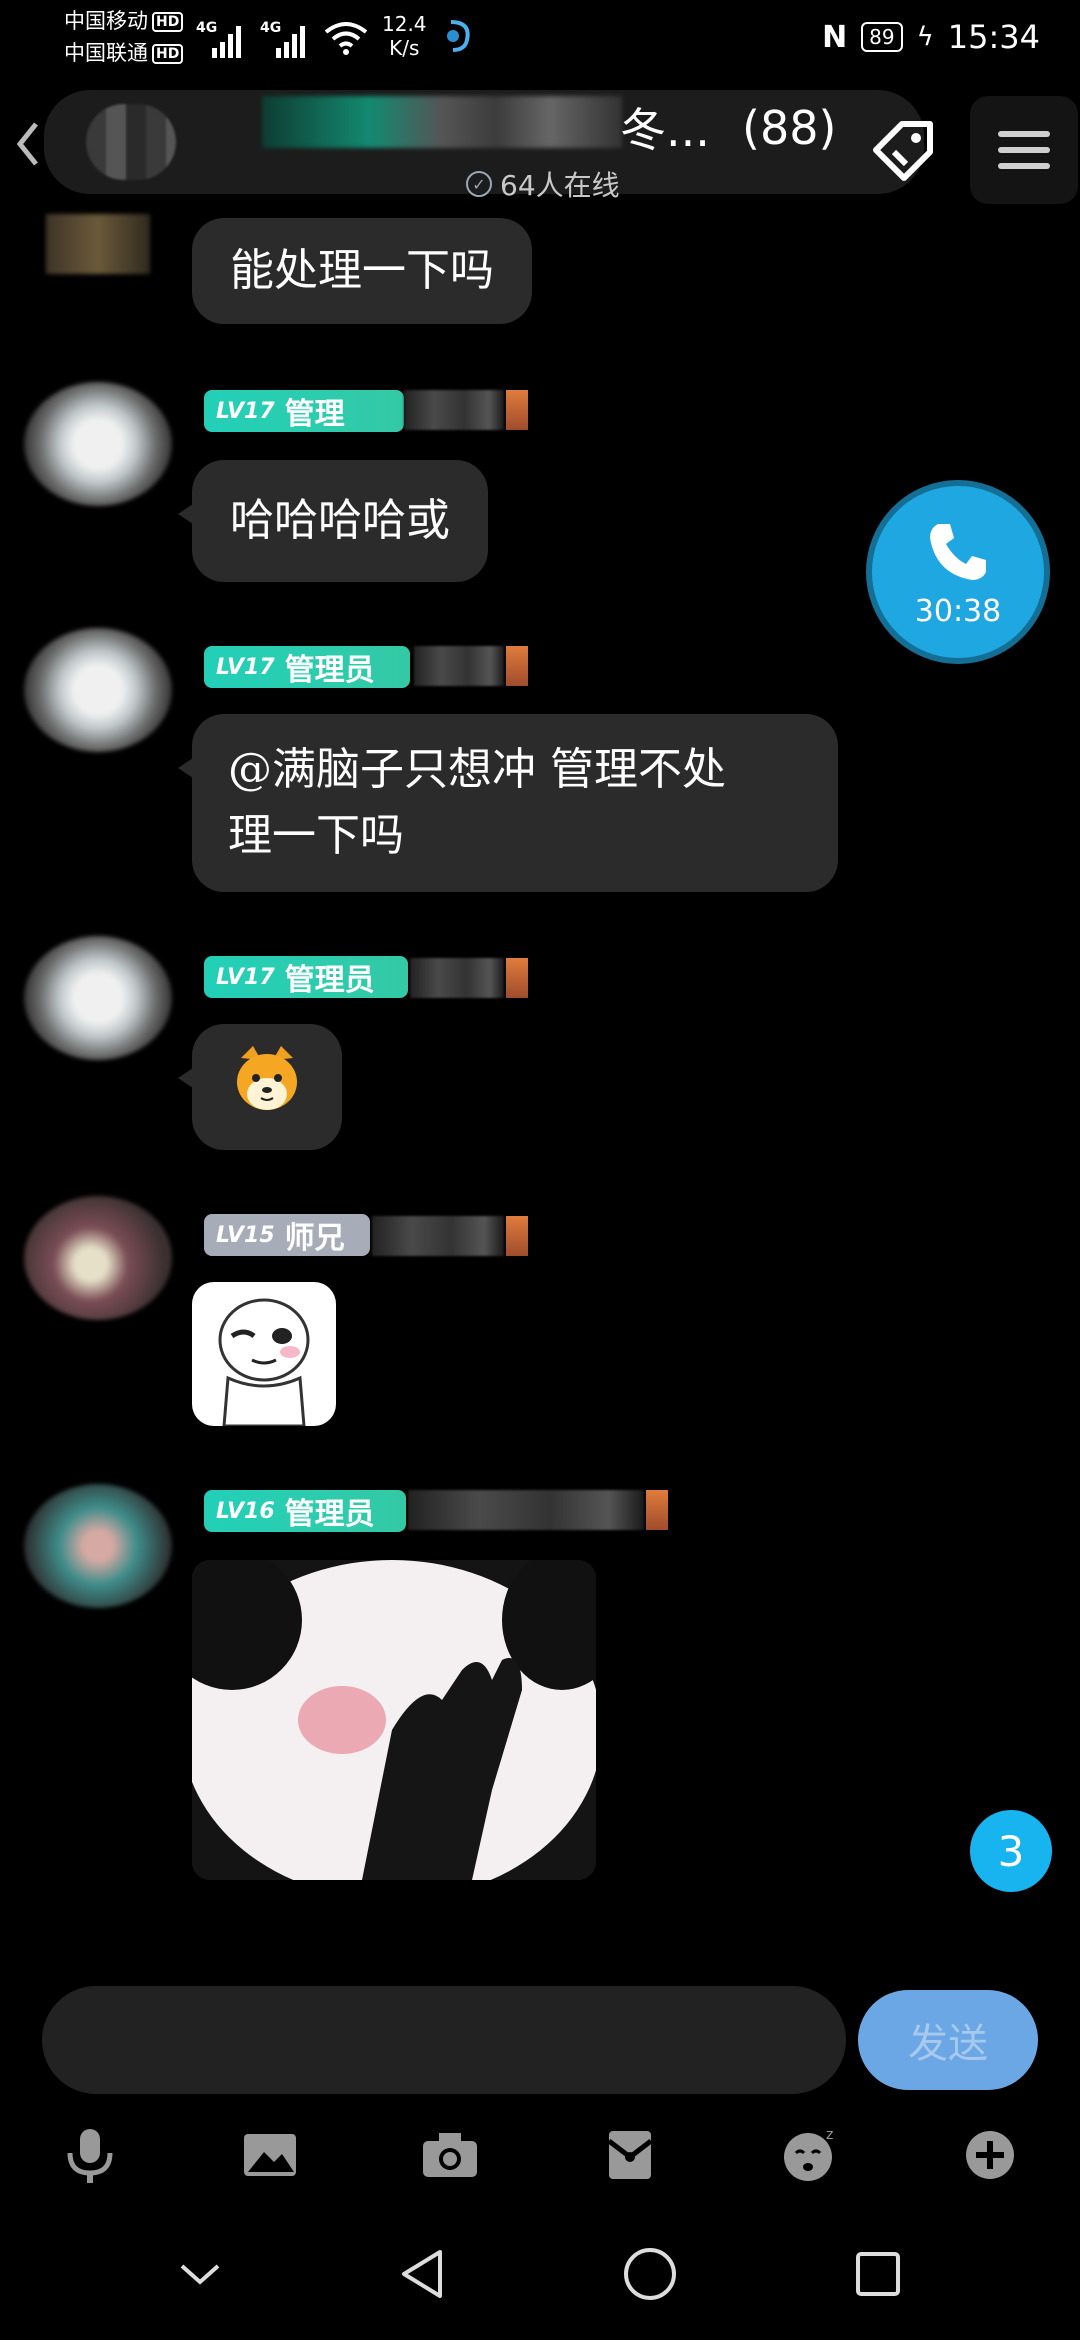 This screenshot has width=1080, height=2340. I want to click on phone-icon, so click(958, 551).